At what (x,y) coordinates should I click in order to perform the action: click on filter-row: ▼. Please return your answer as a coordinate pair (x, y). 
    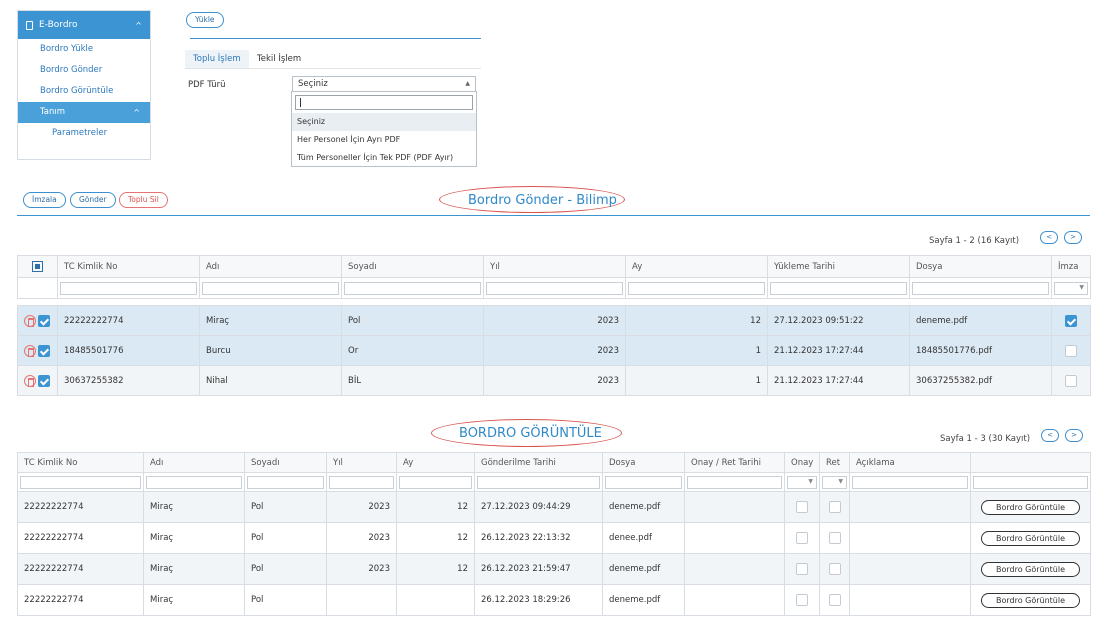
    Looking at the image, I should click on (554, 288).